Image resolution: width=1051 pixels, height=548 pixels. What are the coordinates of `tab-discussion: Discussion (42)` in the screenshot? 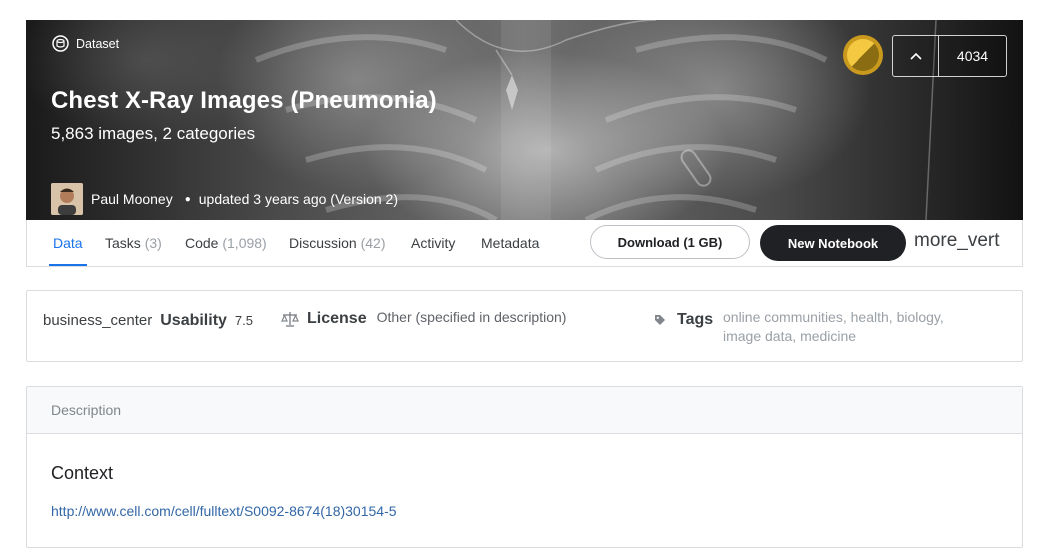 It's located at (337, 243).